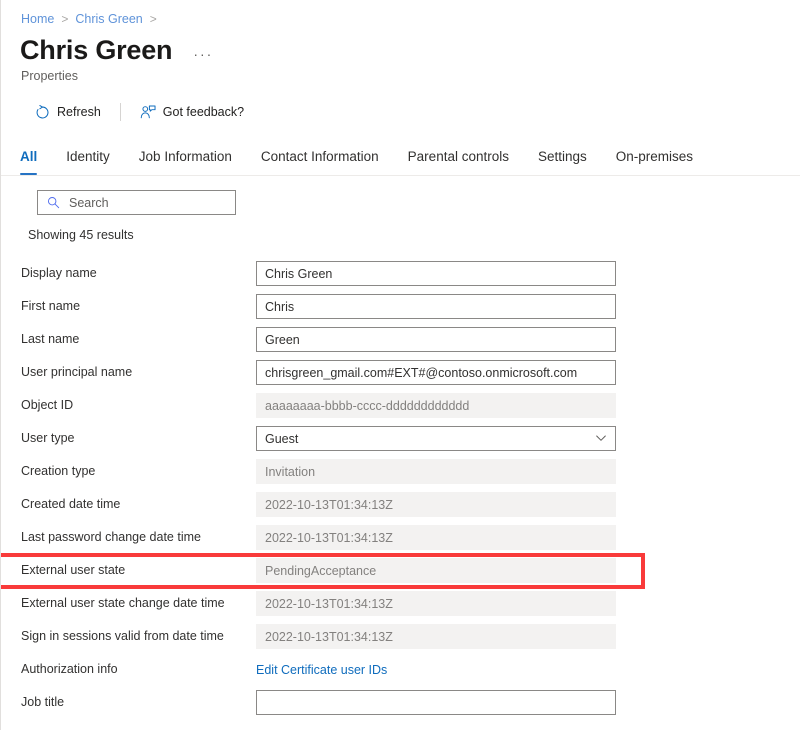 The width and height of the screenshot is (800, 730). Describe the element at coordinates (601, 439) in the screenshot. I see `chevron-down-icon` at that location.